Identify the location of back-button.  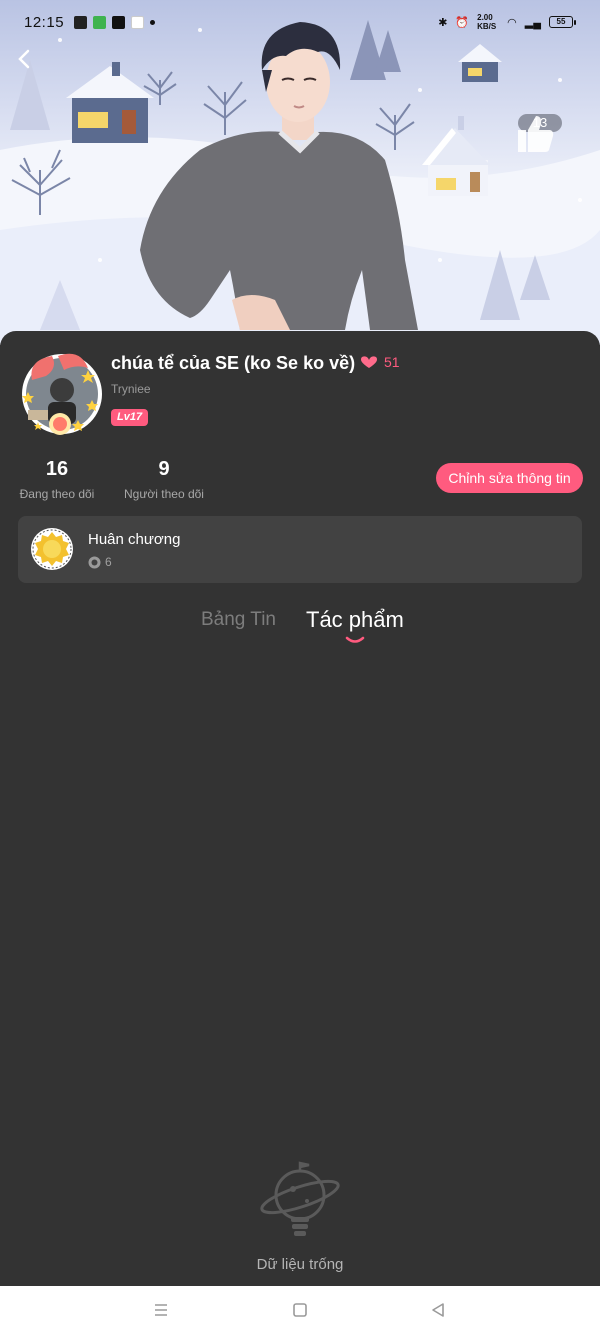
(25, 59).